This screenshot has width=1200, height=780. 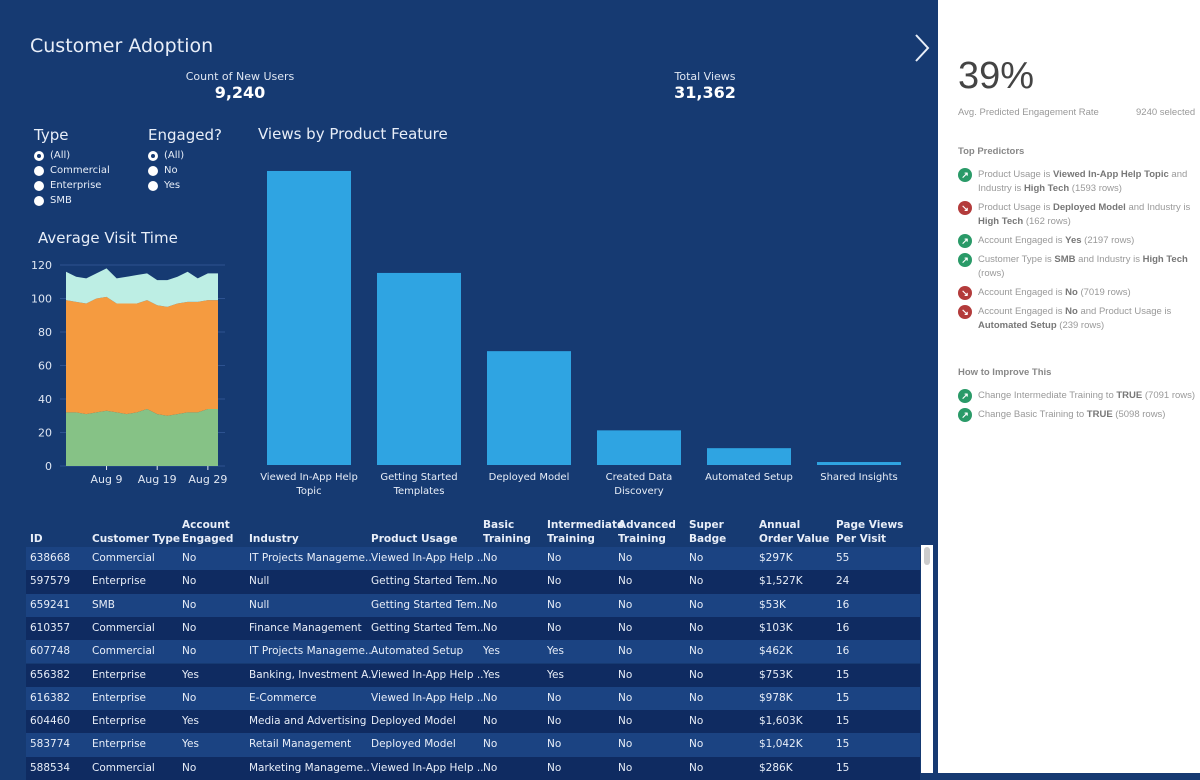 What do you see at coordinates (555, 674) in the screenshot?
I see `table-cell: Yes` at bounding box center [555, 674].